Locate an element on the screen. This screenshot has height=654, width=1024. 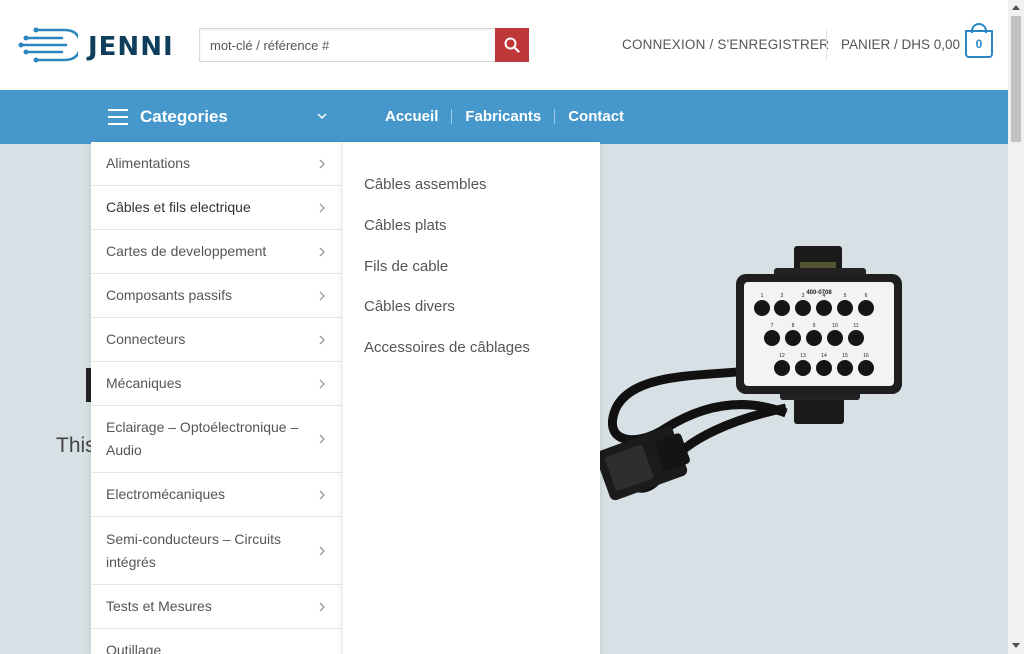
menu-item: Composants passifs is located at coordinates (216, 296).